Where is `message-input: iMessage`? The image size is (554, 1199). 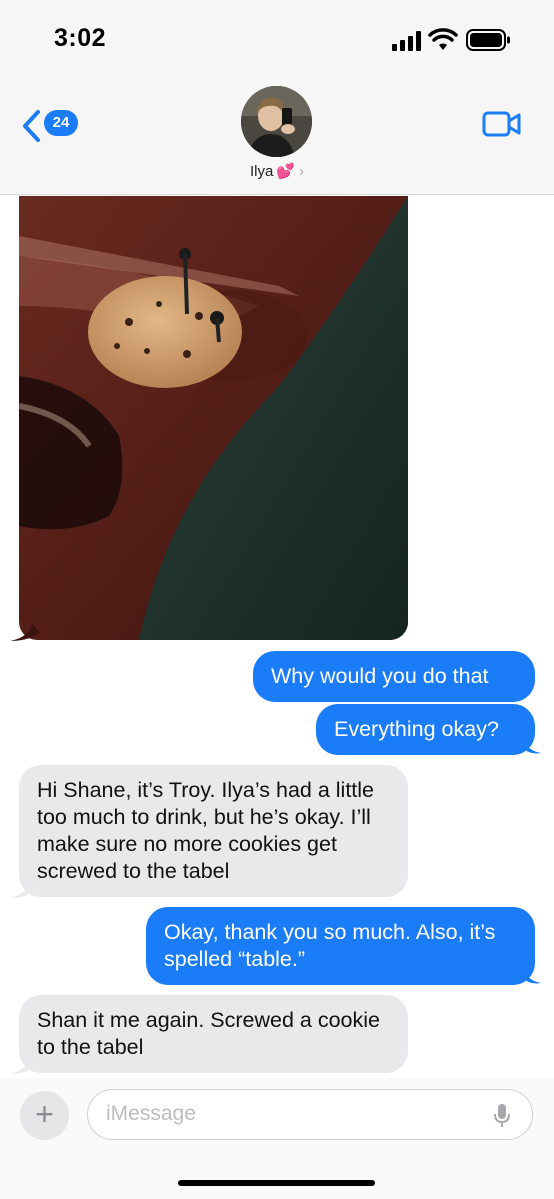
message-input: iMessage is located at coordinates (310, 1114).